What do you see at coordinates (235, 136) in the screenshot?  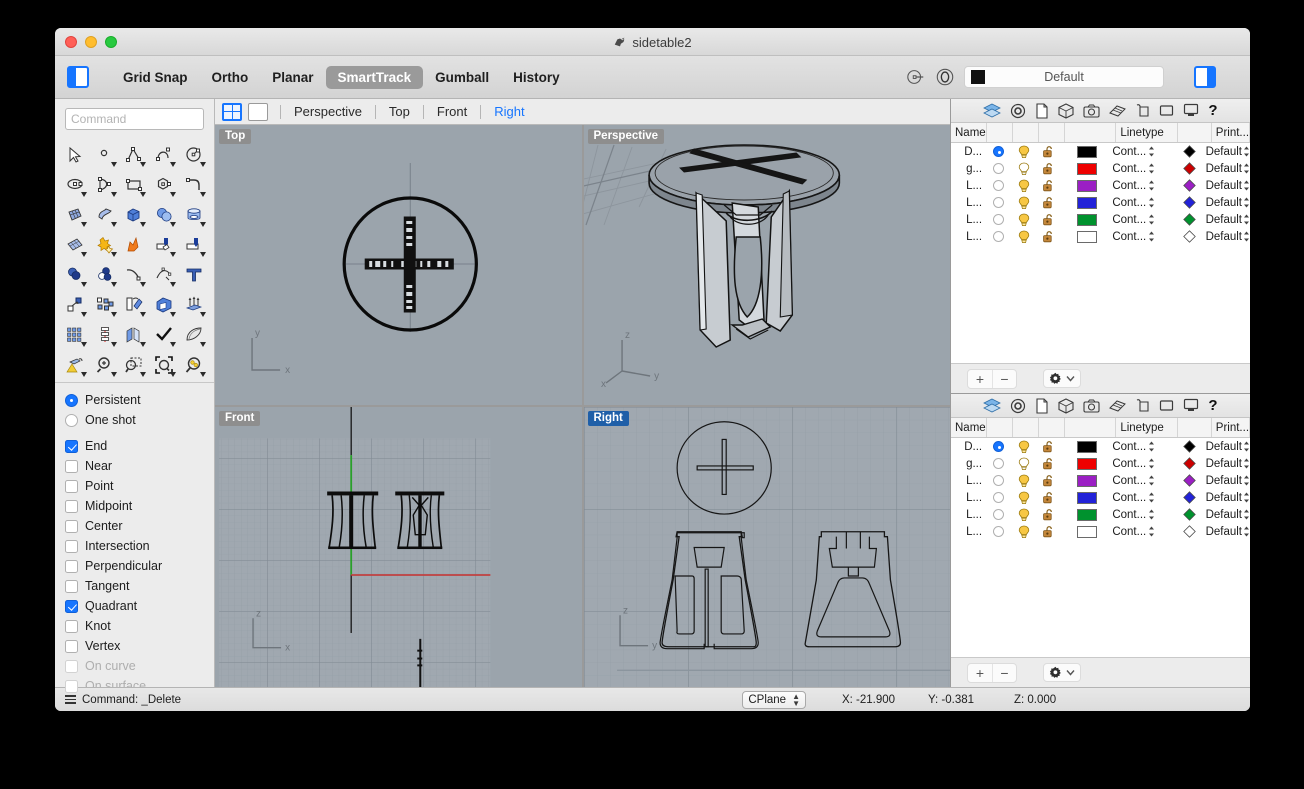 I see `viewport-top-label: Top` at bounding box center [235, 136].